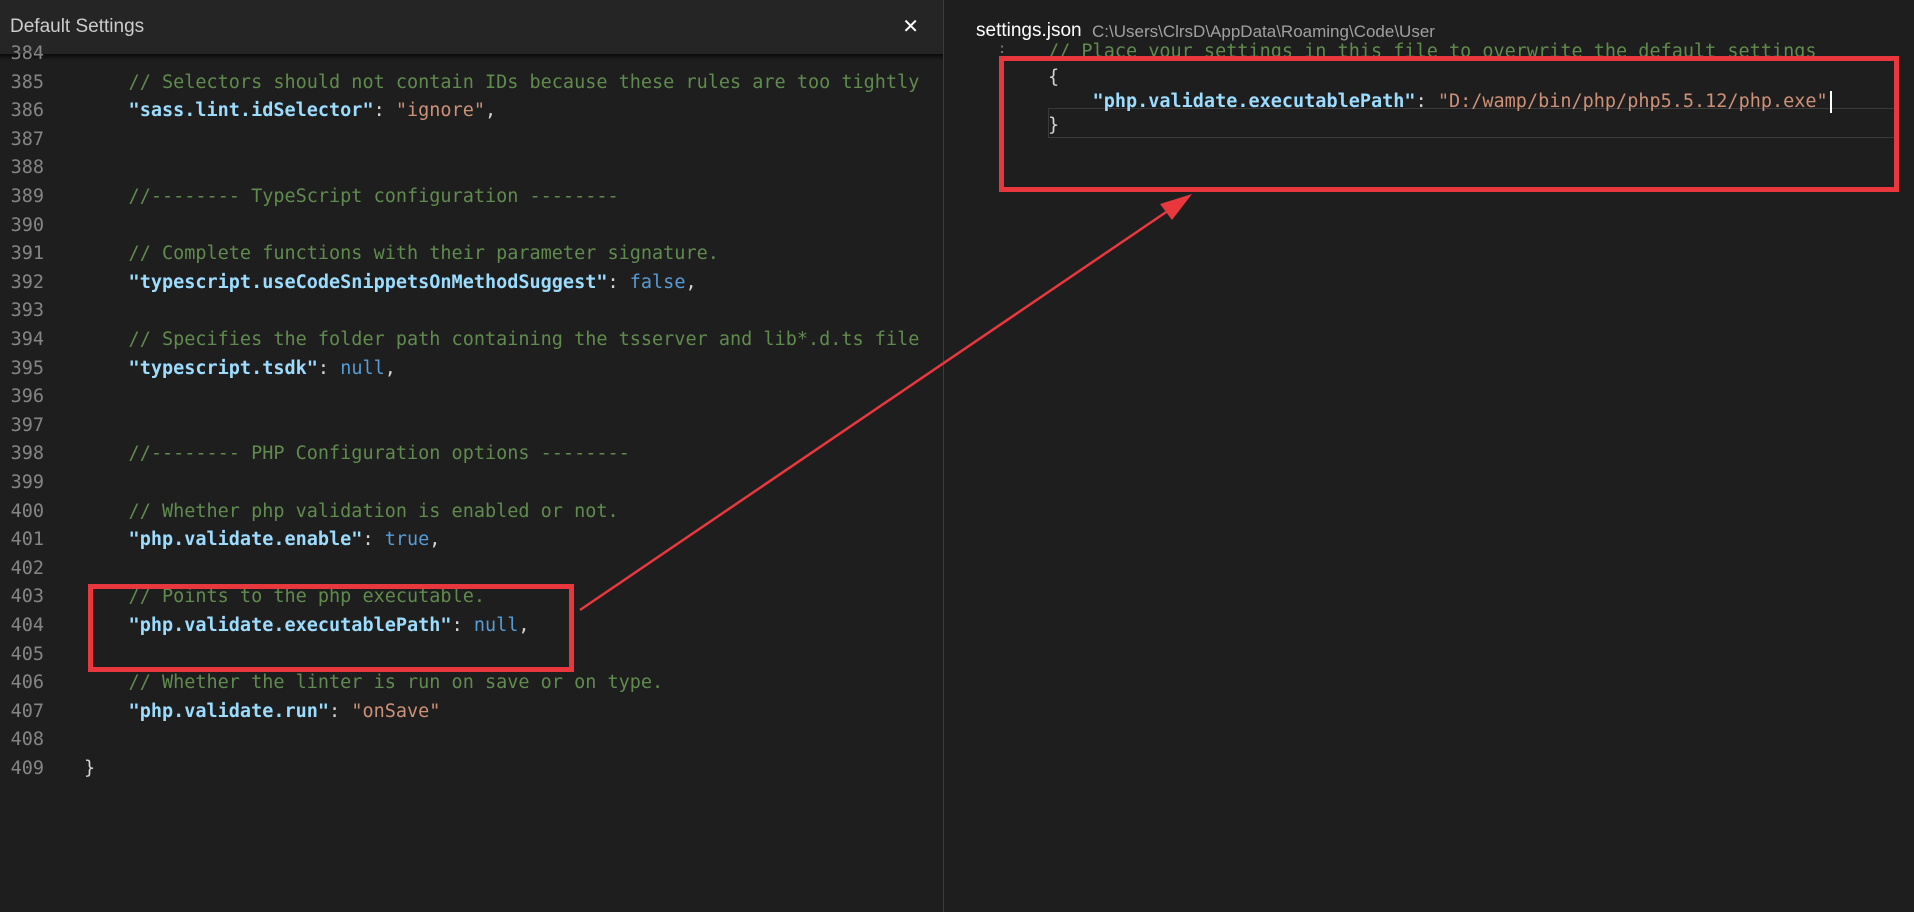 This screenshot has width=1914, height=912. Describe the element at coordinates (407, 540) in the screenshot. I see `token: true` at that location.